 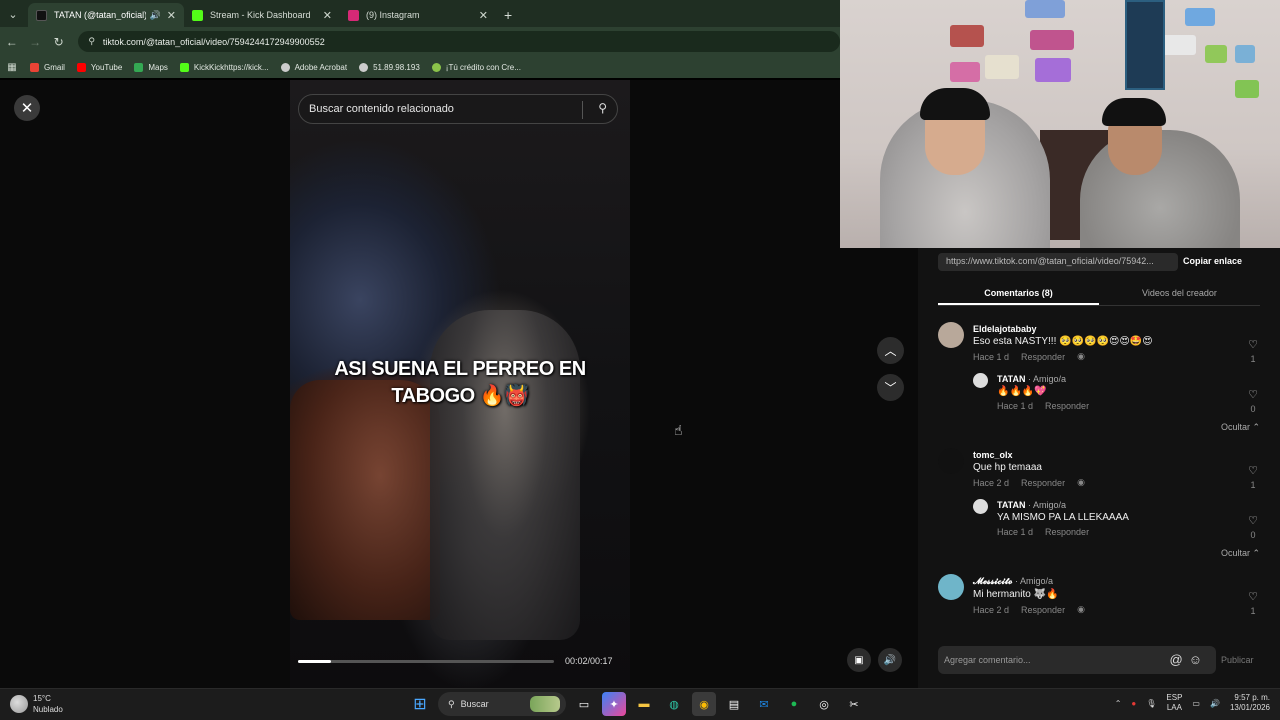 I want to click on tiktok-favicon-icon, so click(x=41, y=15).